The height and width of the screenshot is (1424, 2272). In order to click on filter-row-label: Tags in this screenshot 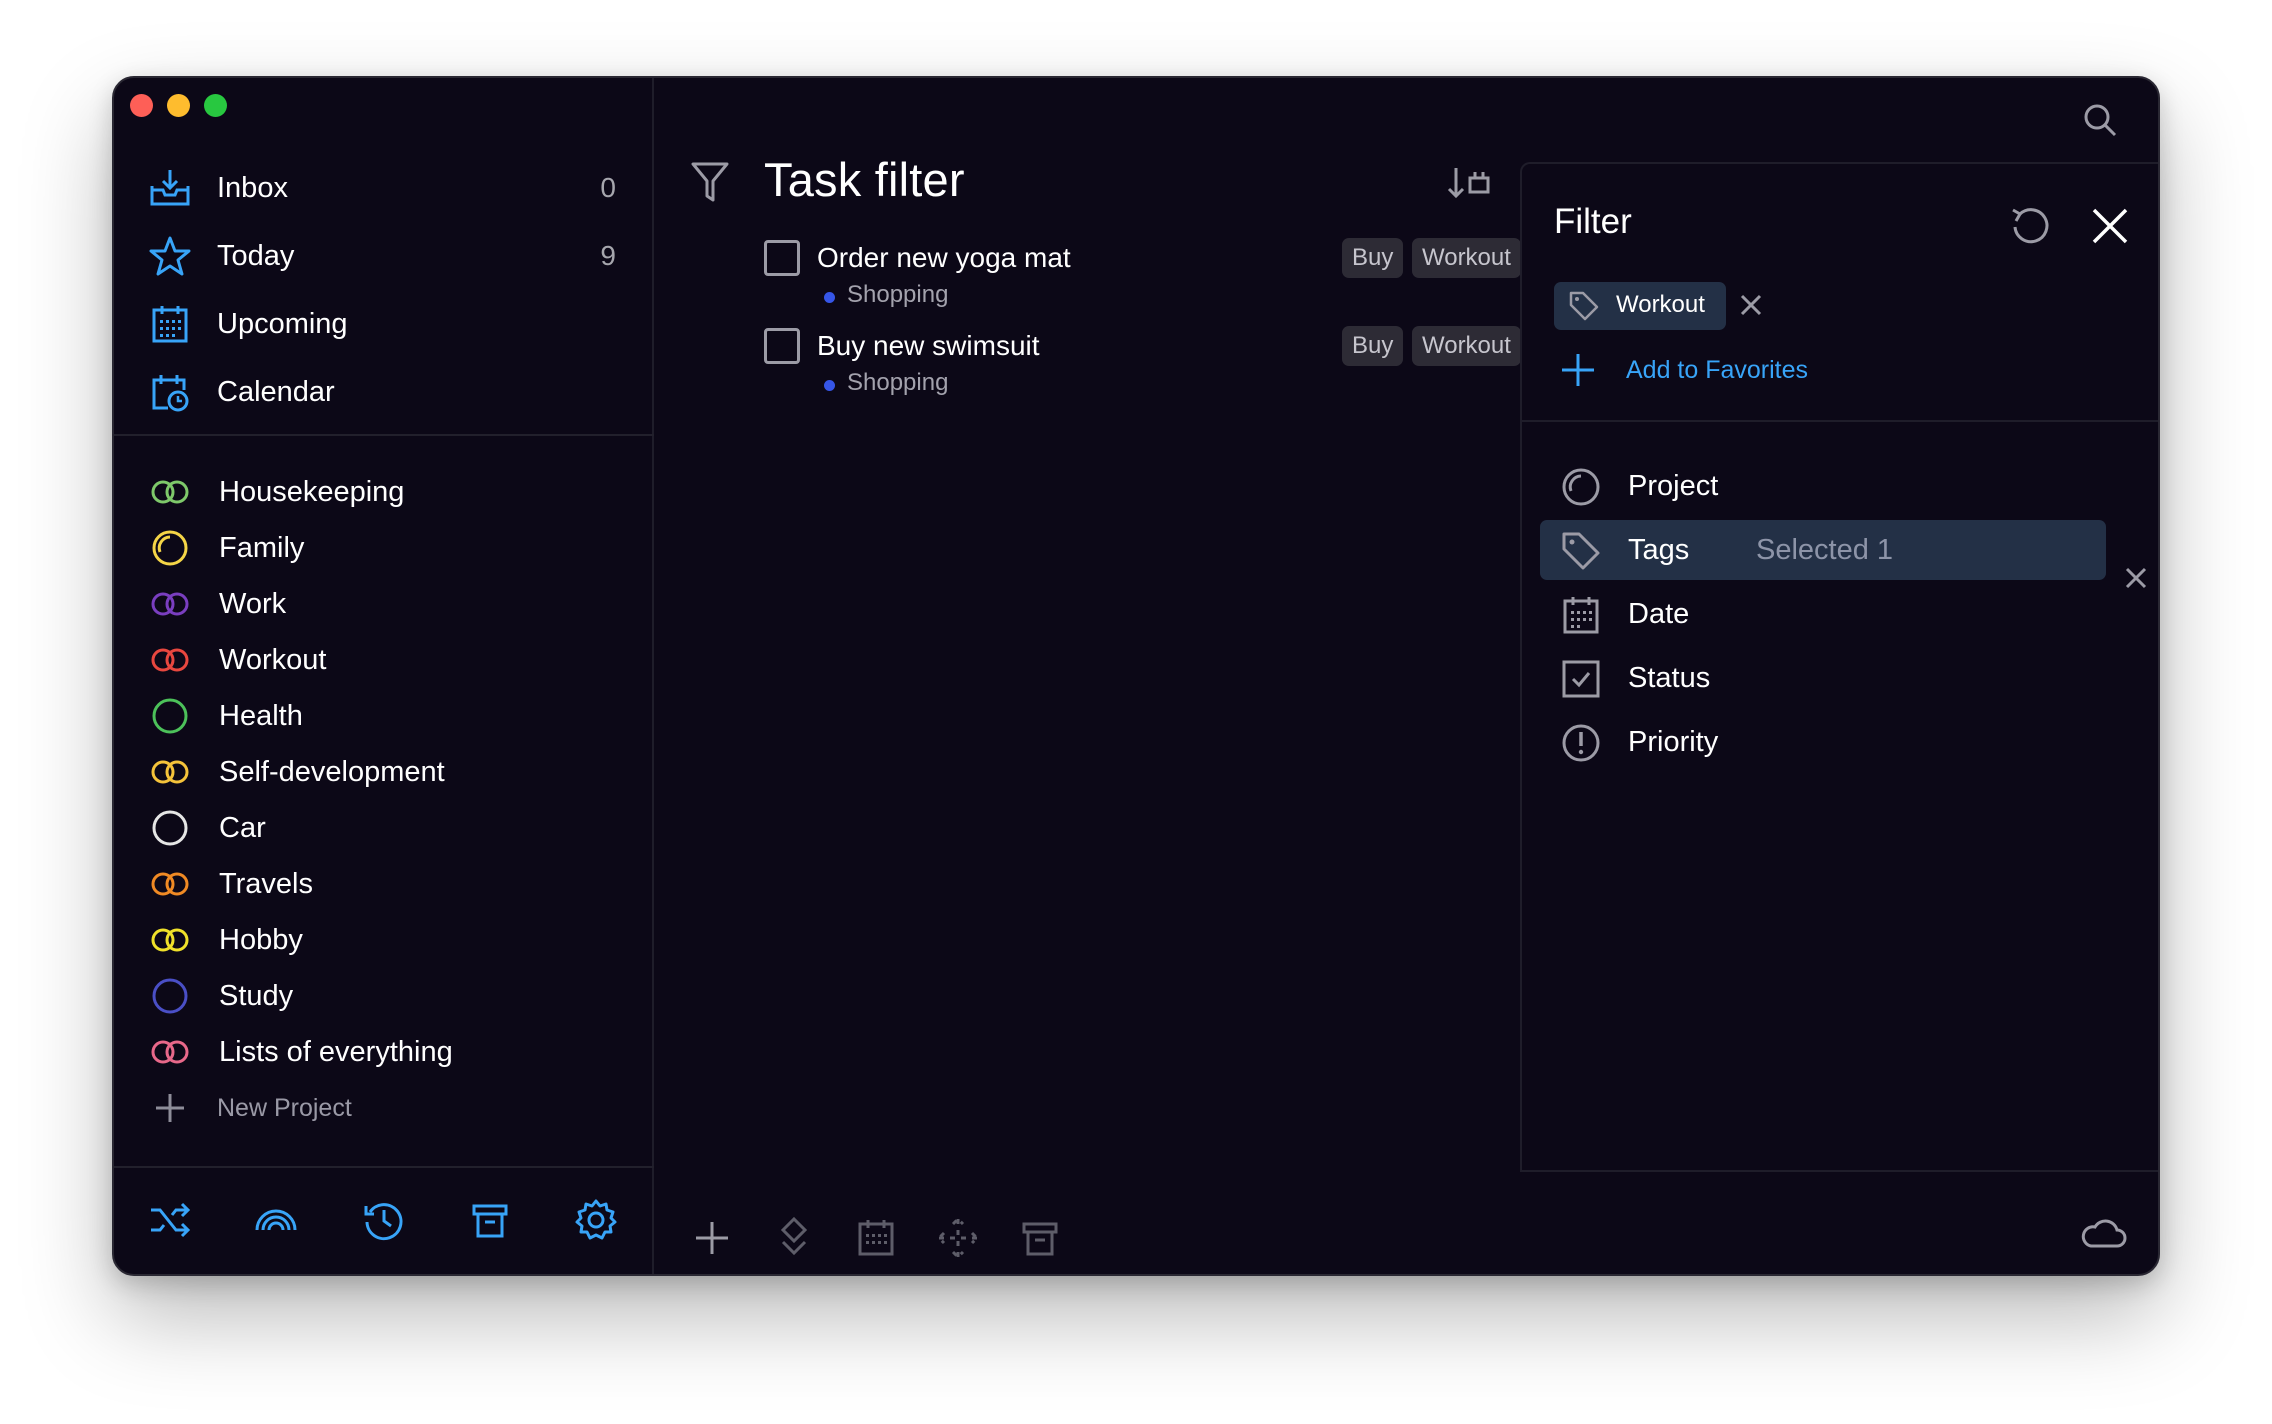, I will do `click(1659, 550)`.